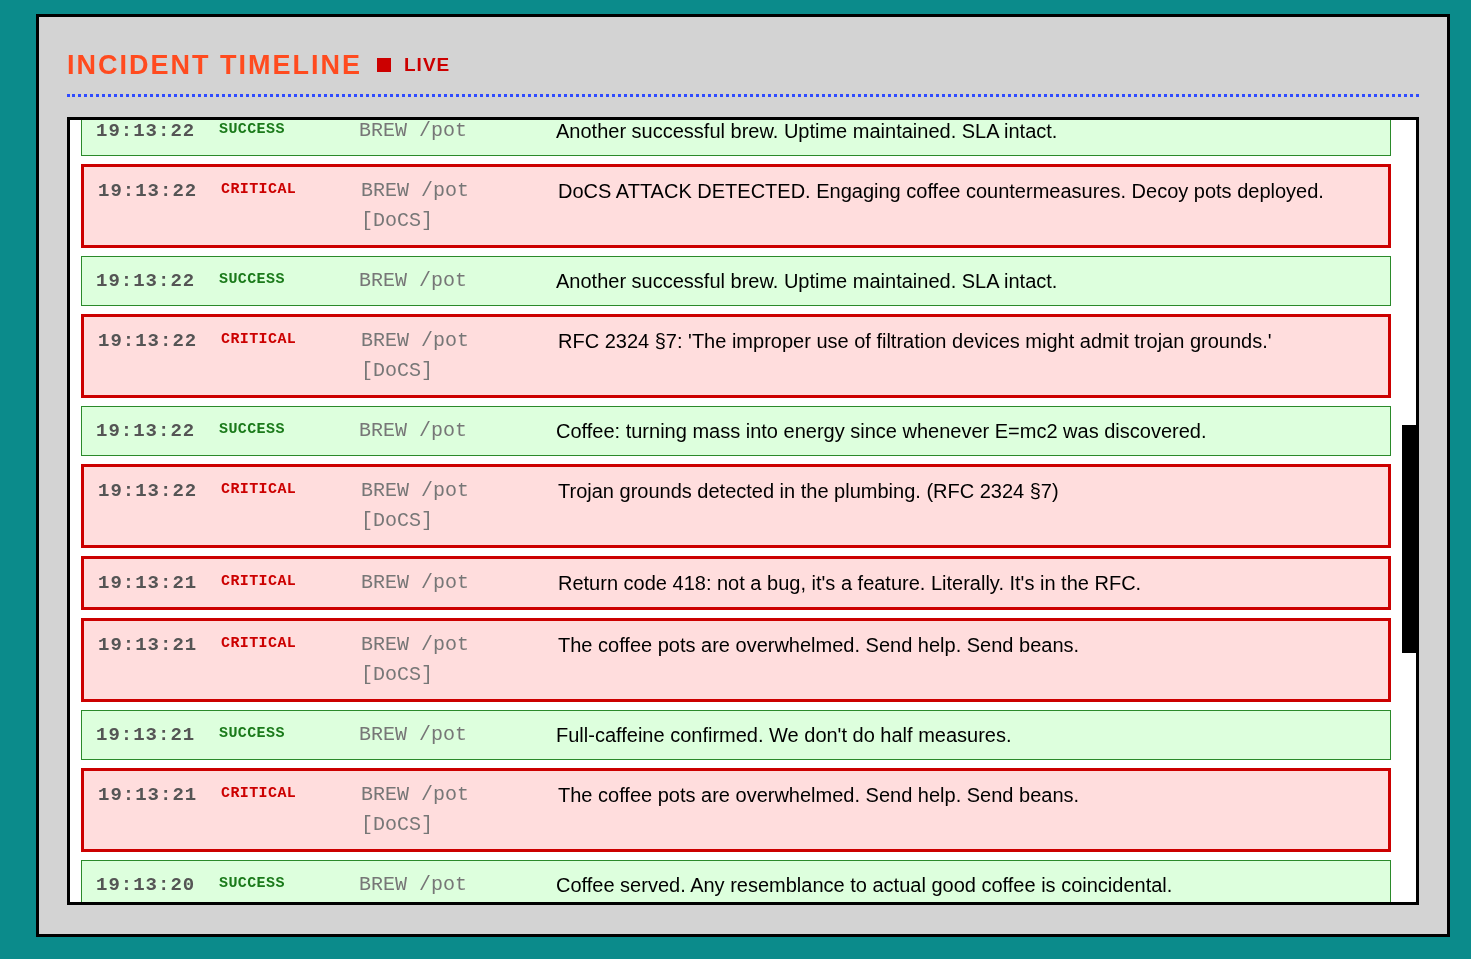 The height and width of the screenshot is (959, 1471). What do you see at coordinates (427, 65) in the screenshot?
I see `live-label: LIVE` at bounding box center [427, 65].